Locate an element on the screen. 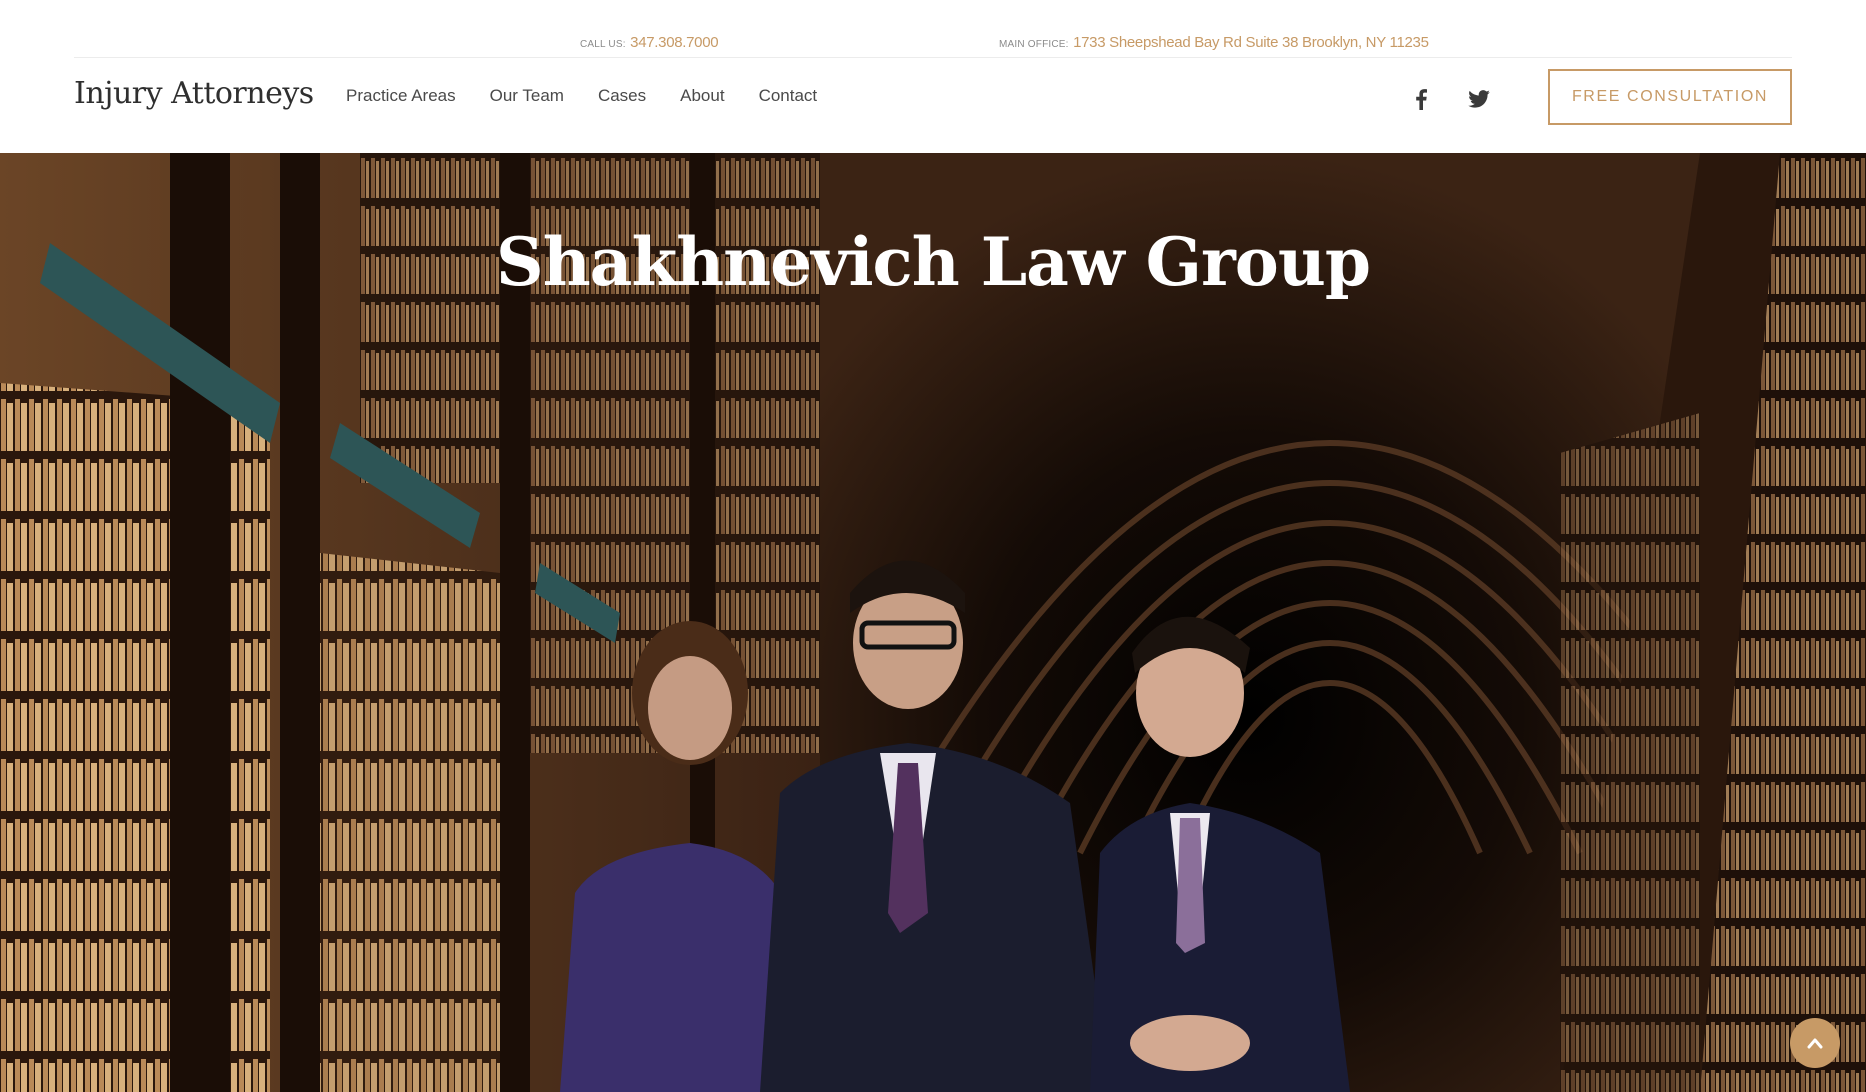  chevron-up-icon is located at coordinates (1815, 1043).